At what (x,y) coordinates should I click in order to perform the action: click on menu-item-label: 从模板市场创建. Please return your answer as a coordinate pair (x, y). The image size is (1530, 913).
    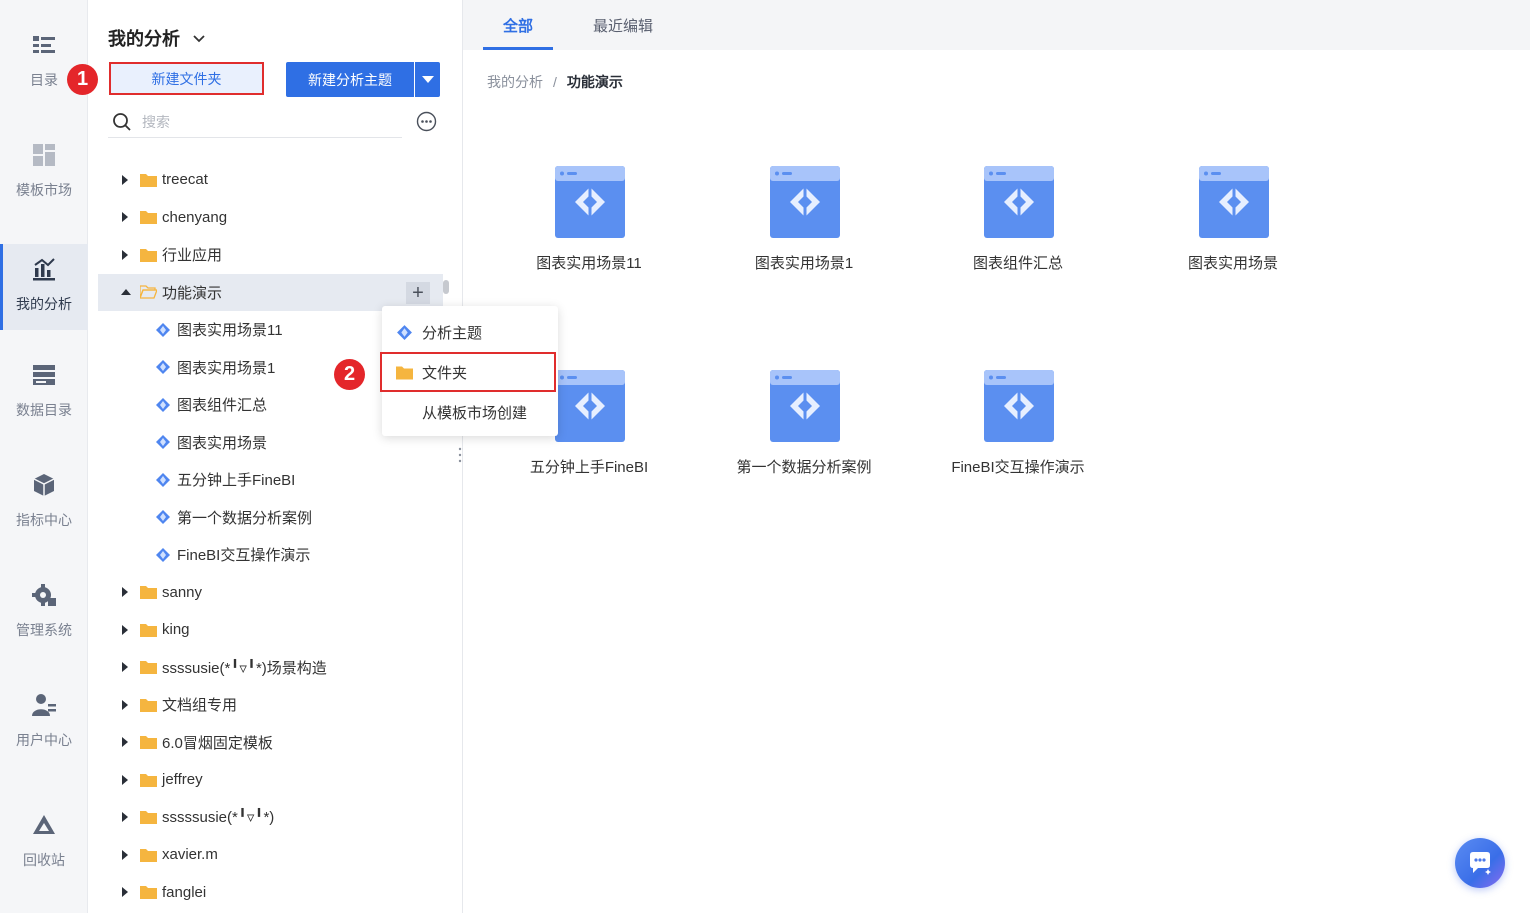
    Looking at the image, I should click on (475, 413).